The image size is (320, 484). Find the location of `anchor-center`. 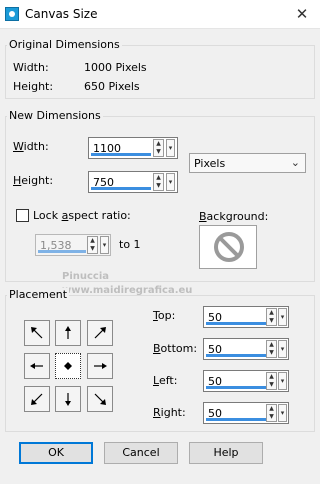

anchor-center is located at coordinates (68, 366).